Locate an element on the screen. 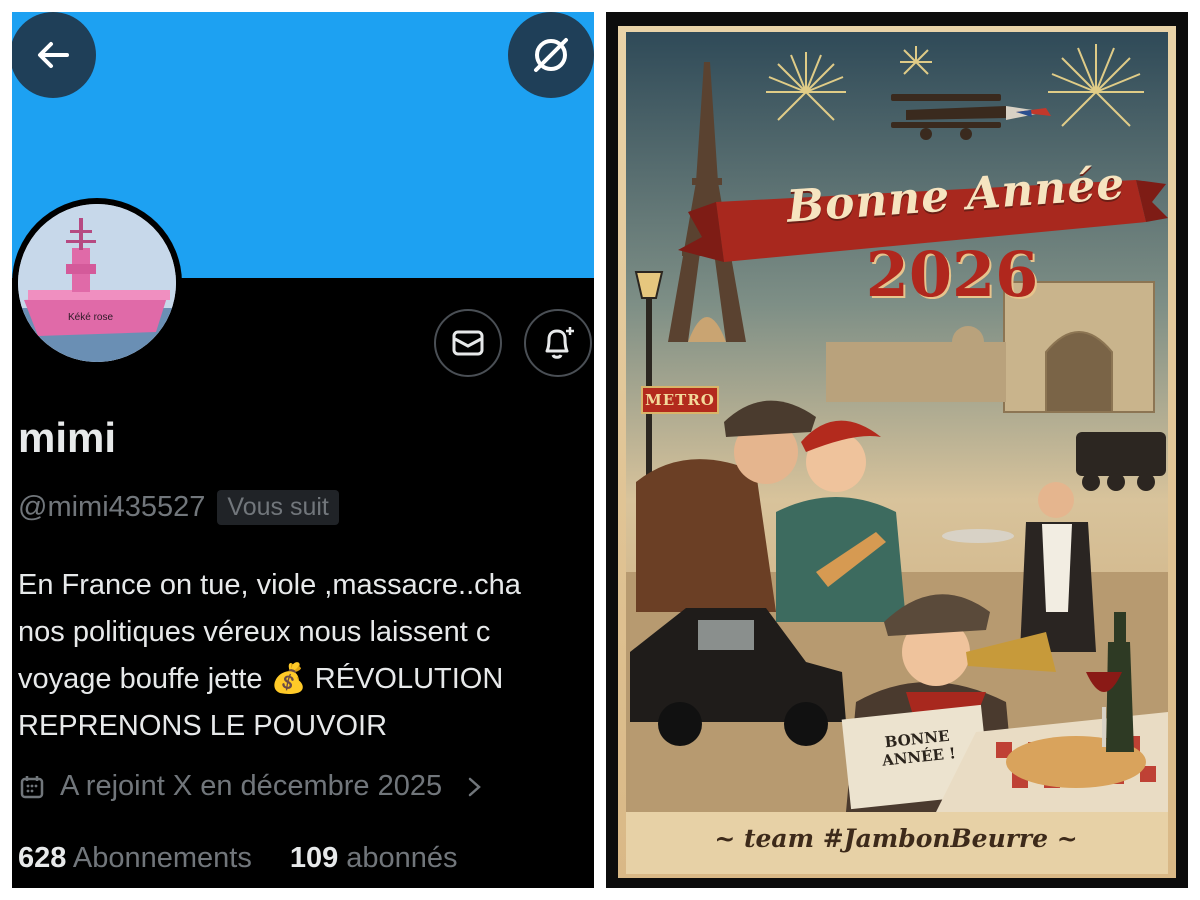  followers-label: abonnés is located at coordinates (402, 858).